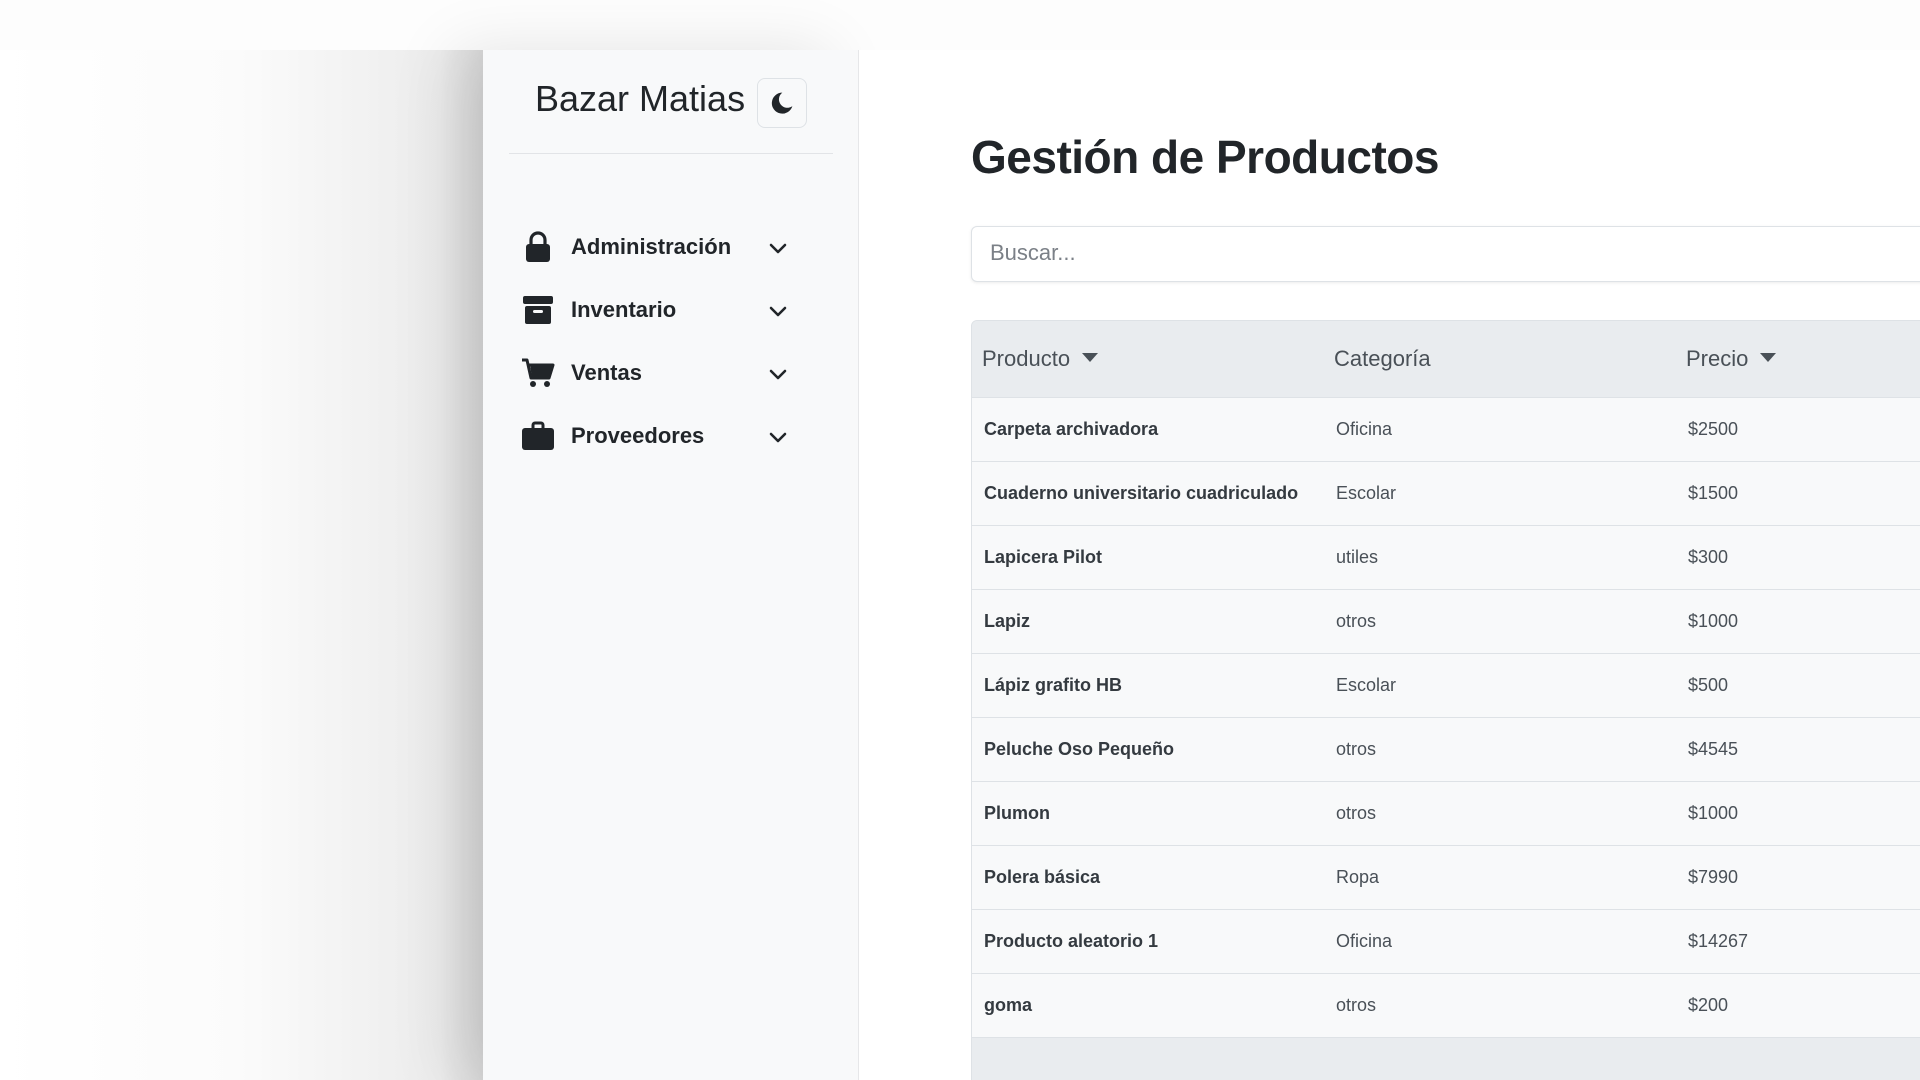 This screenshot has width=1920, height=1080. Describe the element at coordinates (1717, 358) in the screenshot. I see `column-header-label: Precio` at that location.